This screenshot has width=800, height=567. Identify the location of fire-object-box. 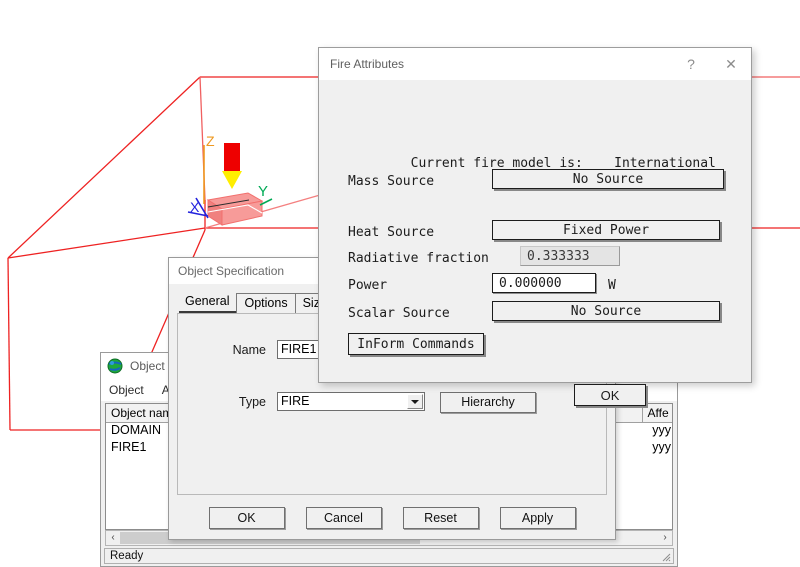
(235, 209).